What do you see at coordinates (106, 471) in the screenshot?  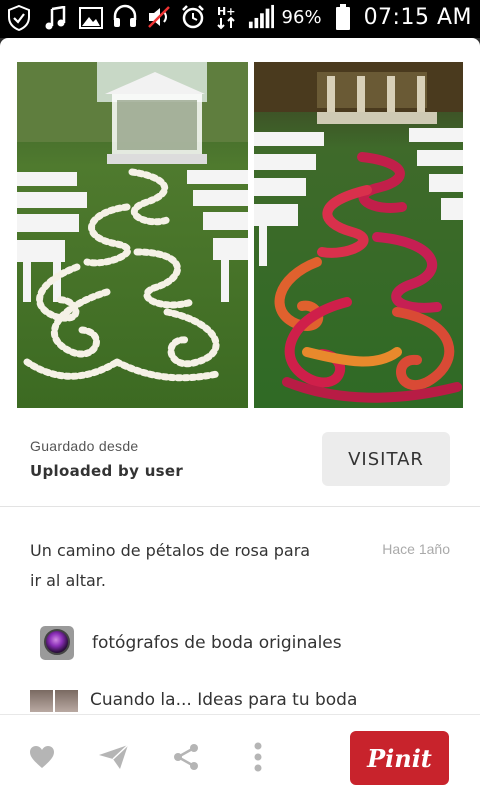 I see `saved-from-user: Uploaded by user` at bounding box center [106, 471].